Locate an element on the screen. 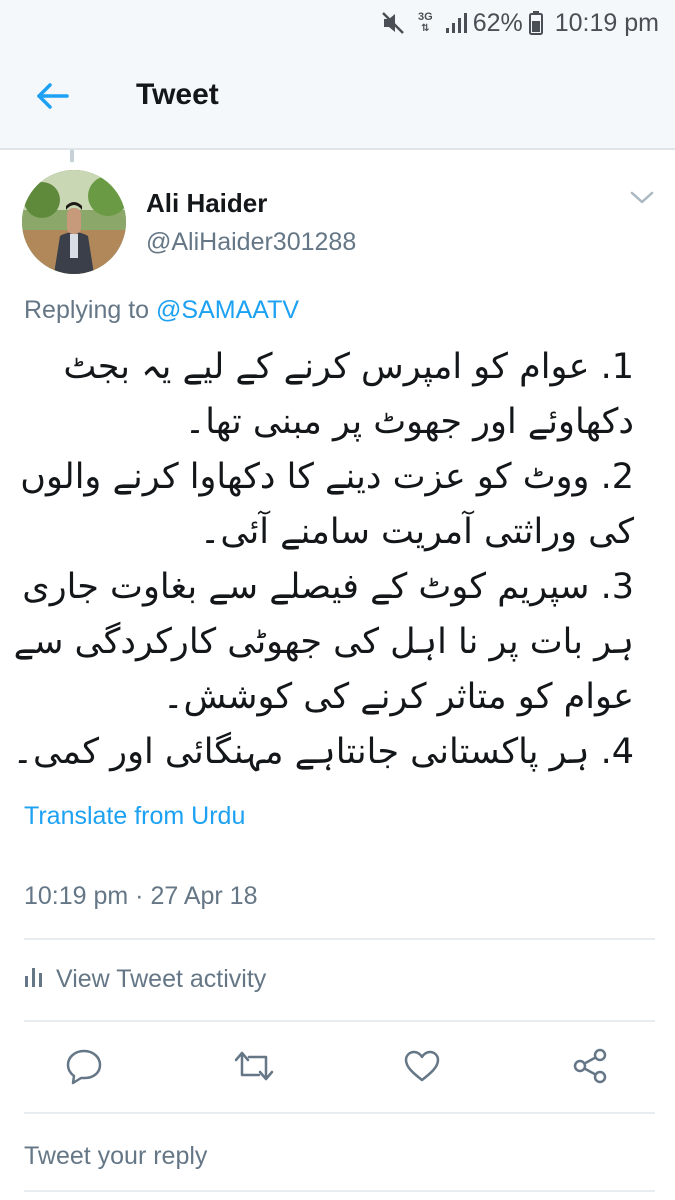 The width and height of the screenshot is (675, 1200). status-time: 10:19 pm is located at coordinates (606, 22).